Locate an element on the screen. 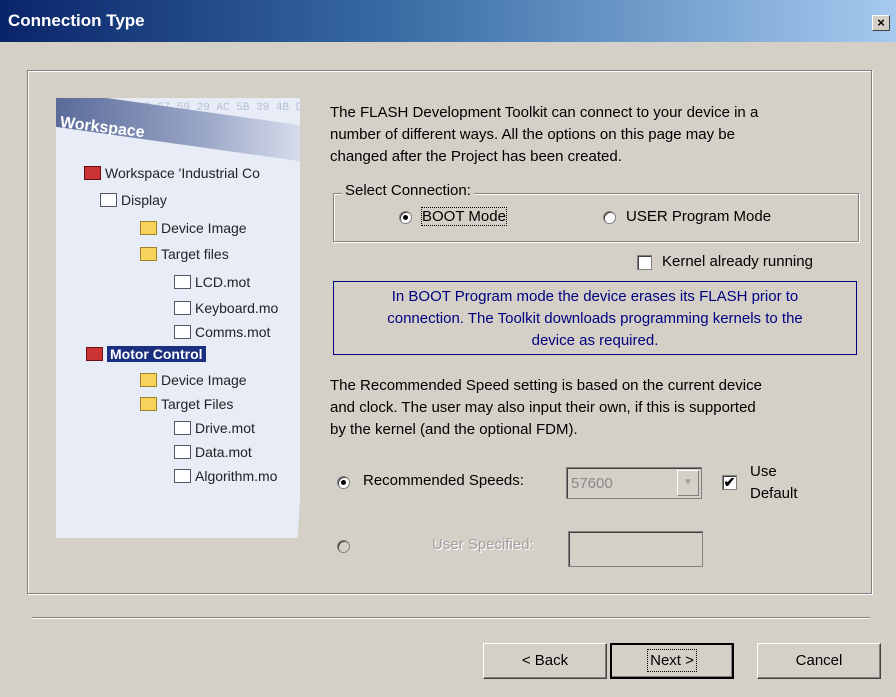  kernel-running-label: Kernel already running is located at coordinates (737, 261).